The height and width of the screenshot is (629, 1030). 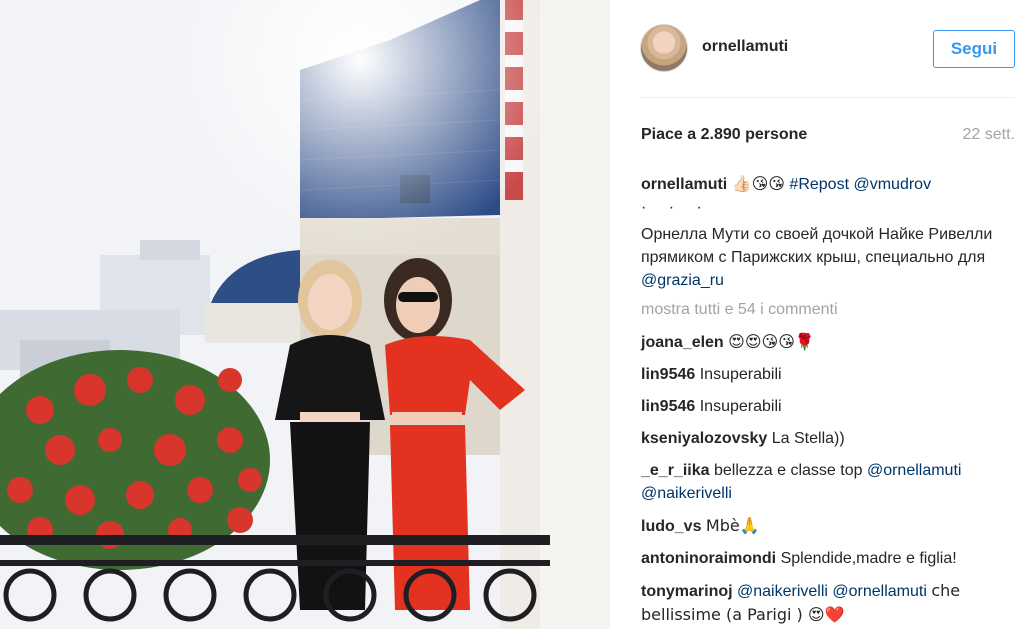 I want to click on profile-avatar, so click(x=664, y=48).